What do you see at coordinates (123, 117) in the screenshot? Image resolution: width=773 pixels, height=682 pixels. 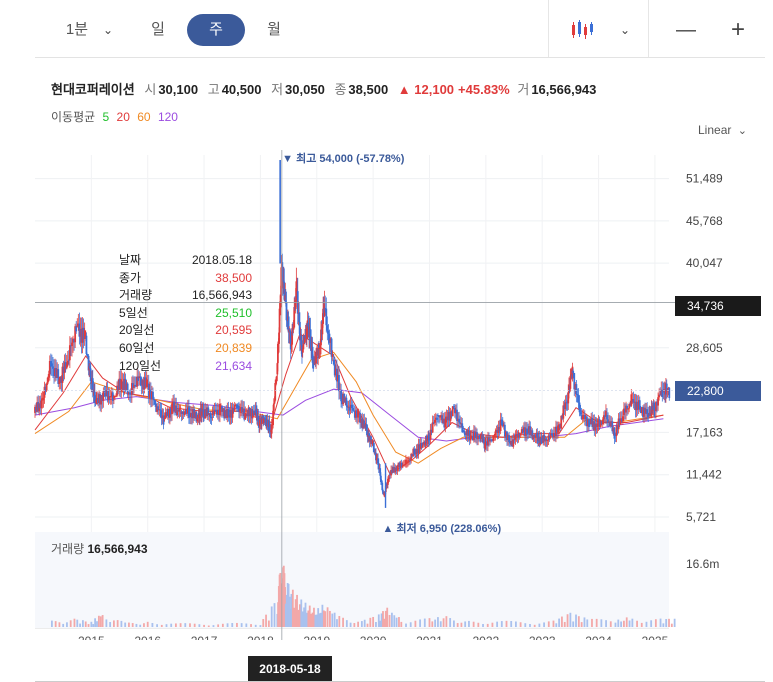 I see `ma20-legend: 20` at bounding box center [123, 117].